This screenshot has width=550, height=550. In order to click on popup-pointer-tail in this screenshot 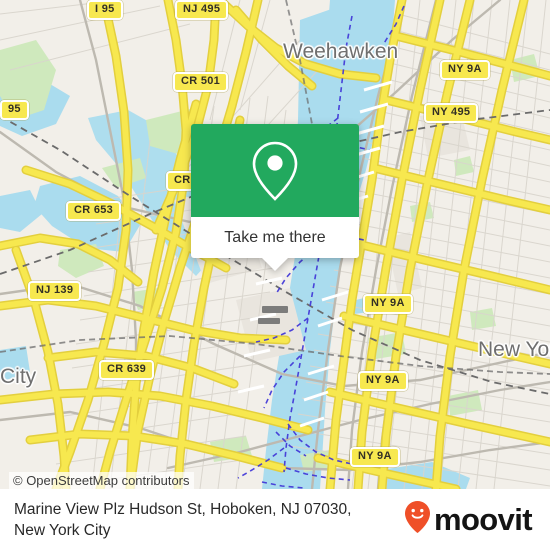, I will do `click(275, 264)`.